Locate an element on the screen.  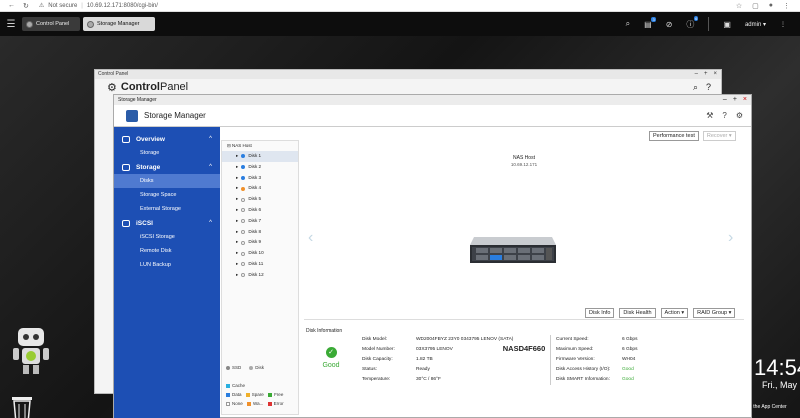
chevron-up-icon: ^ is located at coordinates (210, 167).